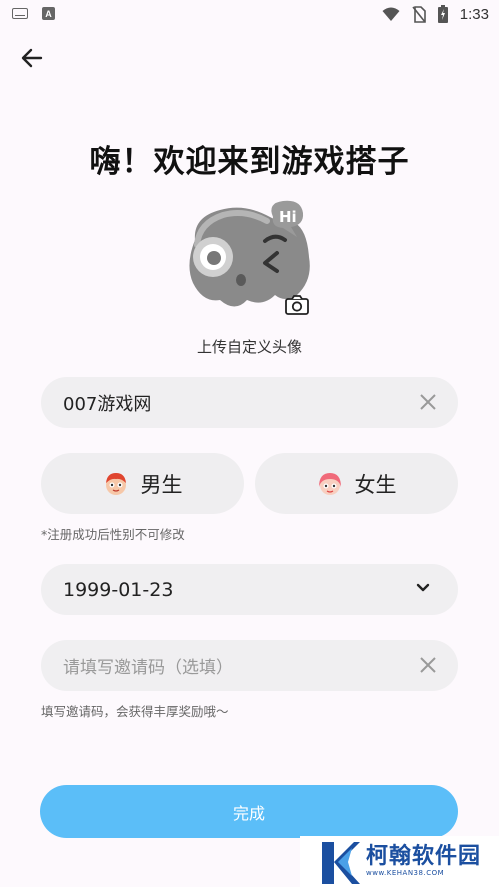 Image resolution: width=499 pixels, height=887 pixels. What do you see at coordinates (249, 347) in the screenshot?
I see `avatar-caption: 上传自定义头像` at bounding box center [249, 347].